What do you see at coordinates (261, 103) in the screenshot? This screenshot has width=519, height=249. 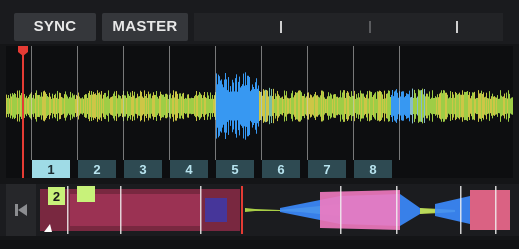 I see `beat-grid-line` at bounding box center [261, 103].